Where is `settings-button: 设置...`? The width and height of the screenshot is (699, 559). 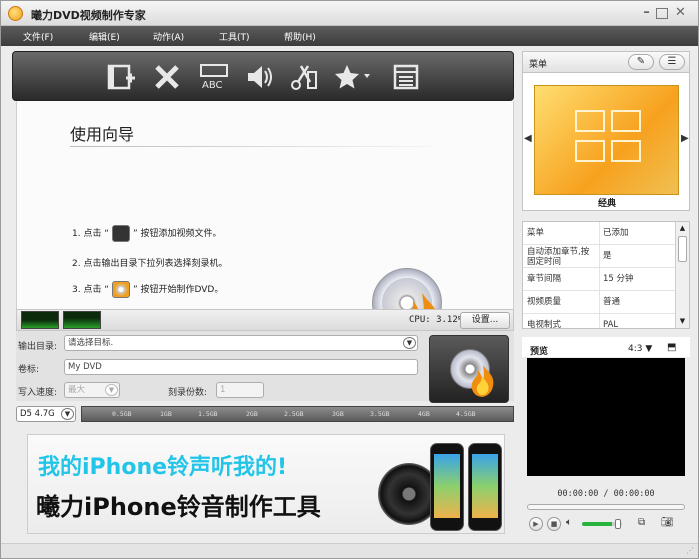
settings-button: 设置... is located at coordinates (485, 320).